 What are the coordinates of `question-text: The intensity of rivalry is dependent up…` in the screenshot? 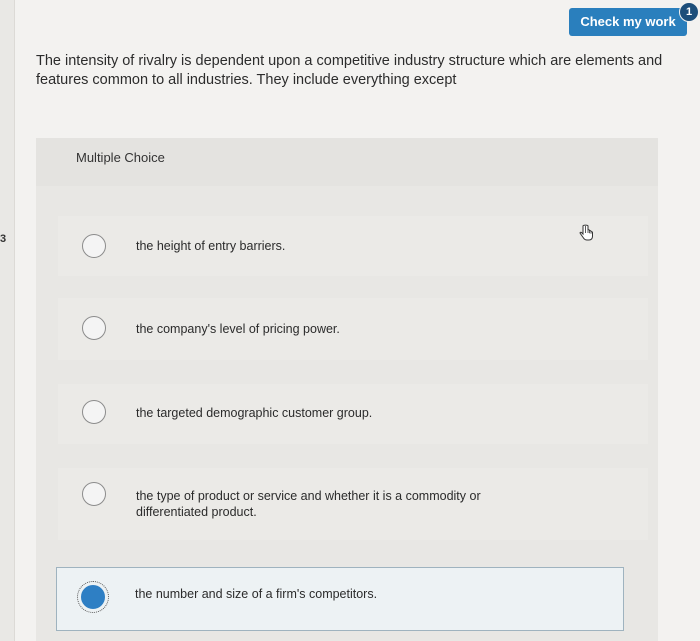 It's located at (349, 70).